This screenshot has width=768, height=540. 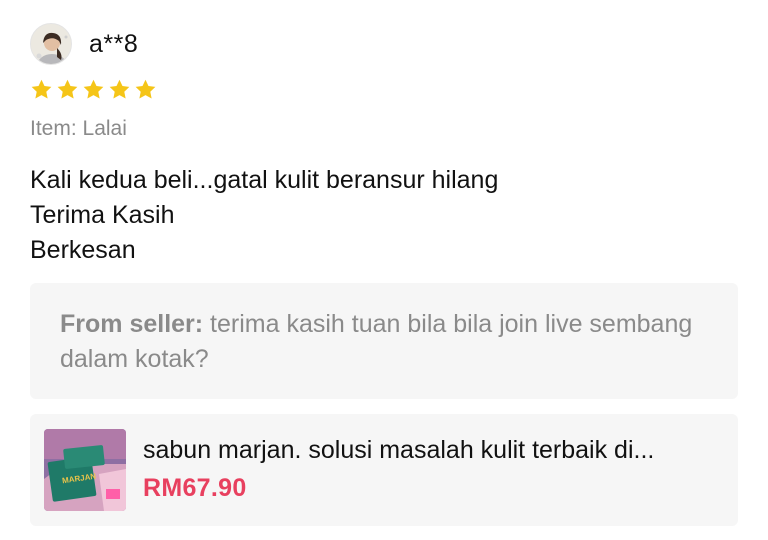 I want to click on avatar, so click(x=51, y=44).